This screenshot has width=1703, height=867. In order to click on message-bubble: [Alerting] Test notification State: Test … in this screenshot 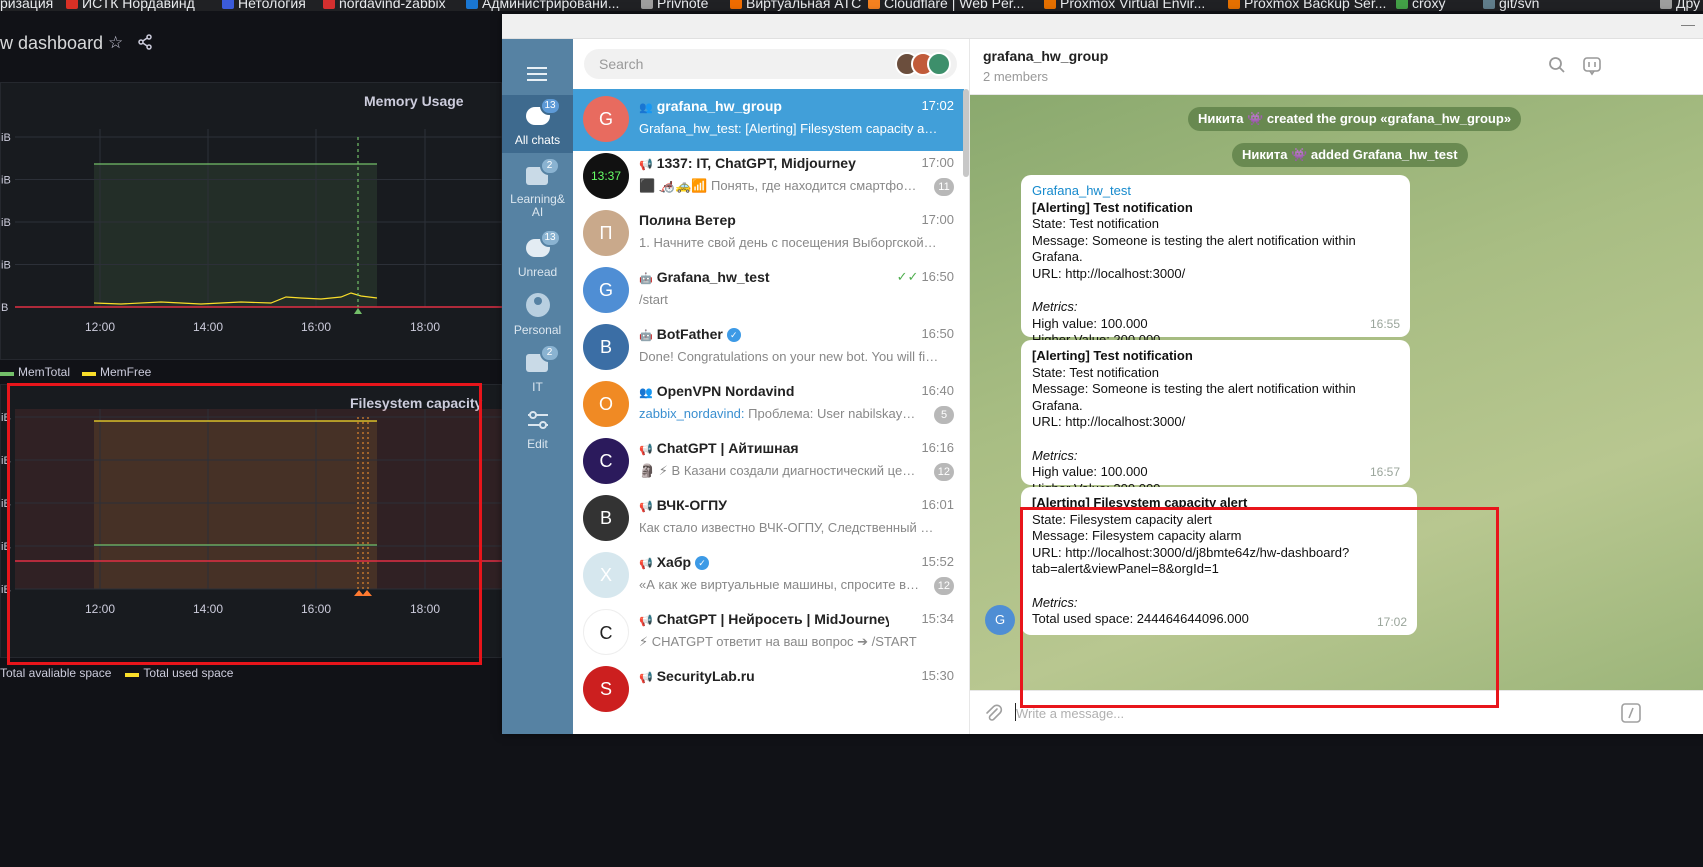, I will do `click(1215, 418)`.